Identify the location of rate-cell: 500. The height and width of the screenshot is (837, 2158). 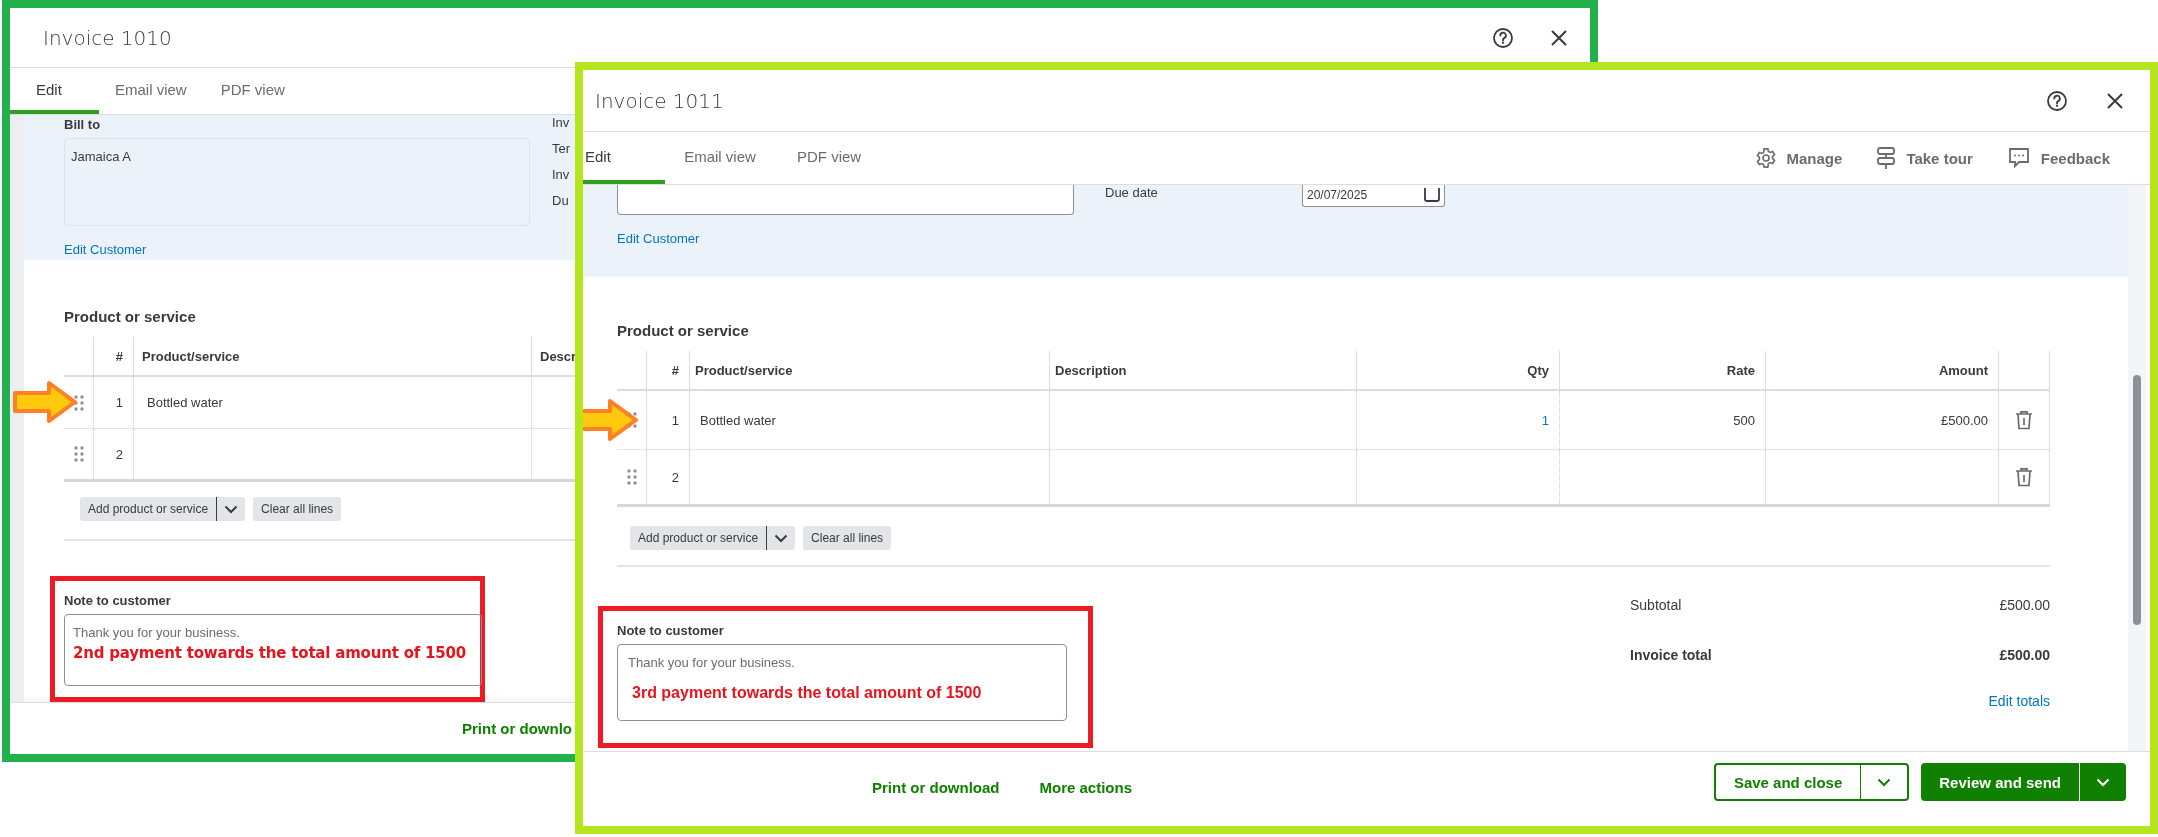
(1744, 420).